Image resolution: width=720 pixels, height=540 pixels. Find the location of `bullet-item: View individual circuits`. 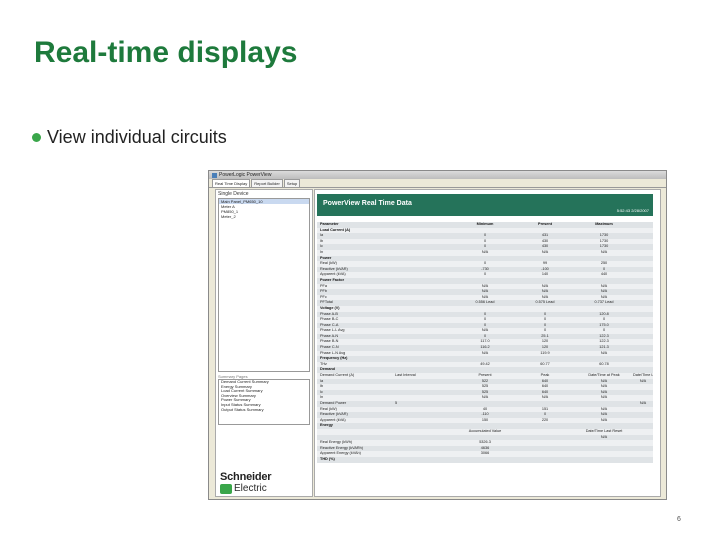

bullet-item: View individual circuits is located at coordinates (129, 137).